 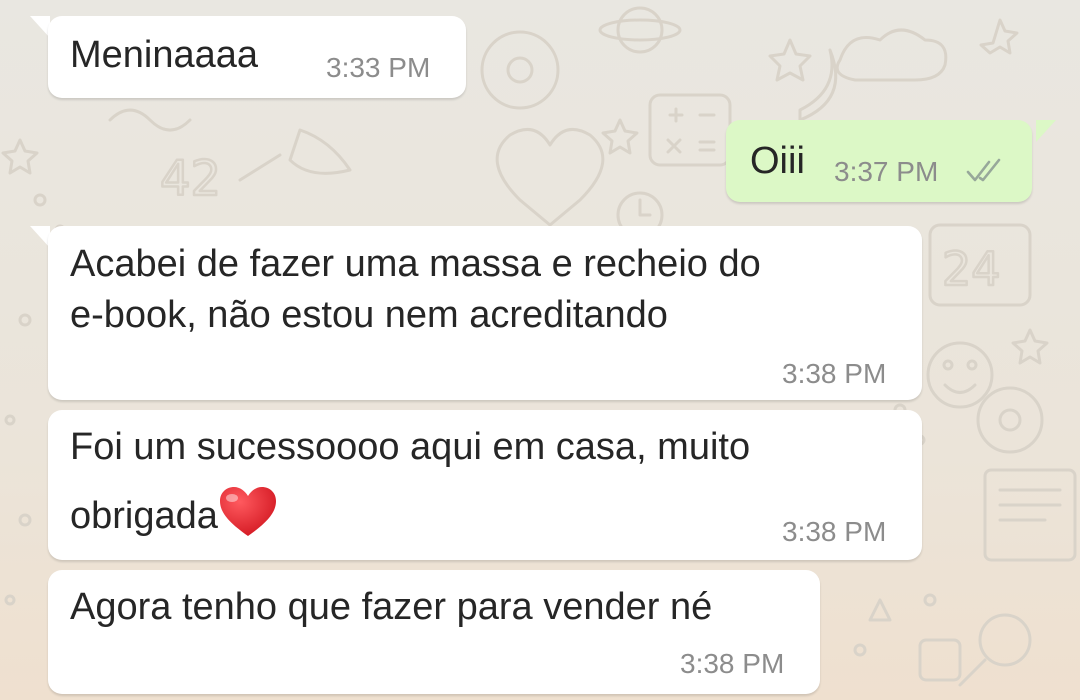 I want to click on message-text-fragment: obrigada, so click(x=144, y=516).